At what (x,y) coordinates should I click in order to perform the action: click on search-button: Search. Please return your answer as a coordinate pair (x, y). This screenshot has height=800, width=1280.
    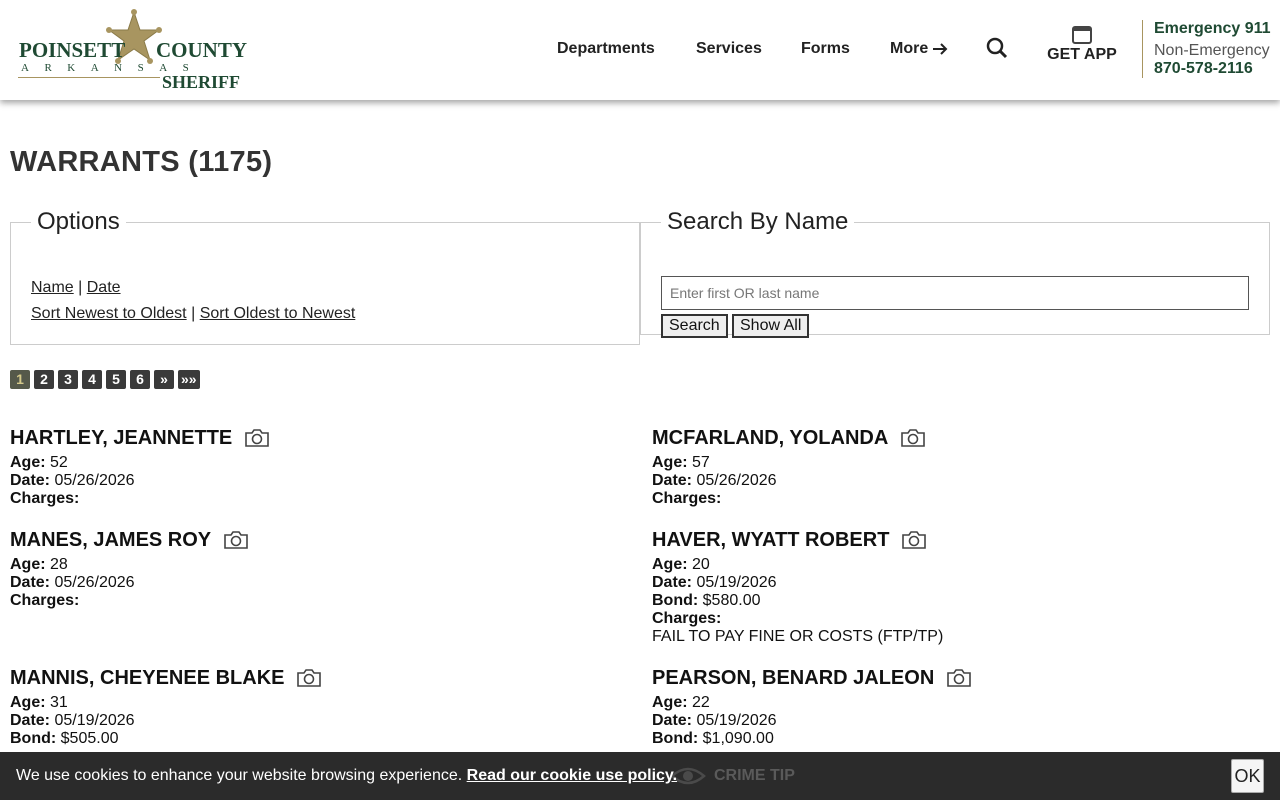
    Looking at the image, I should click on (694, 326).